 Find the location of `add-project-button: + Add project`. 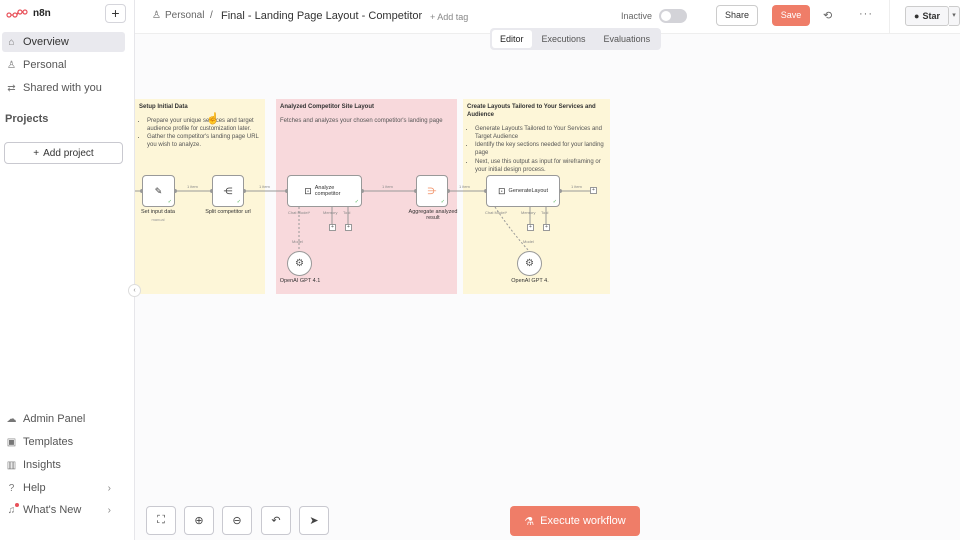

add-project-button: + Add project is located at coordinates (63, 153).